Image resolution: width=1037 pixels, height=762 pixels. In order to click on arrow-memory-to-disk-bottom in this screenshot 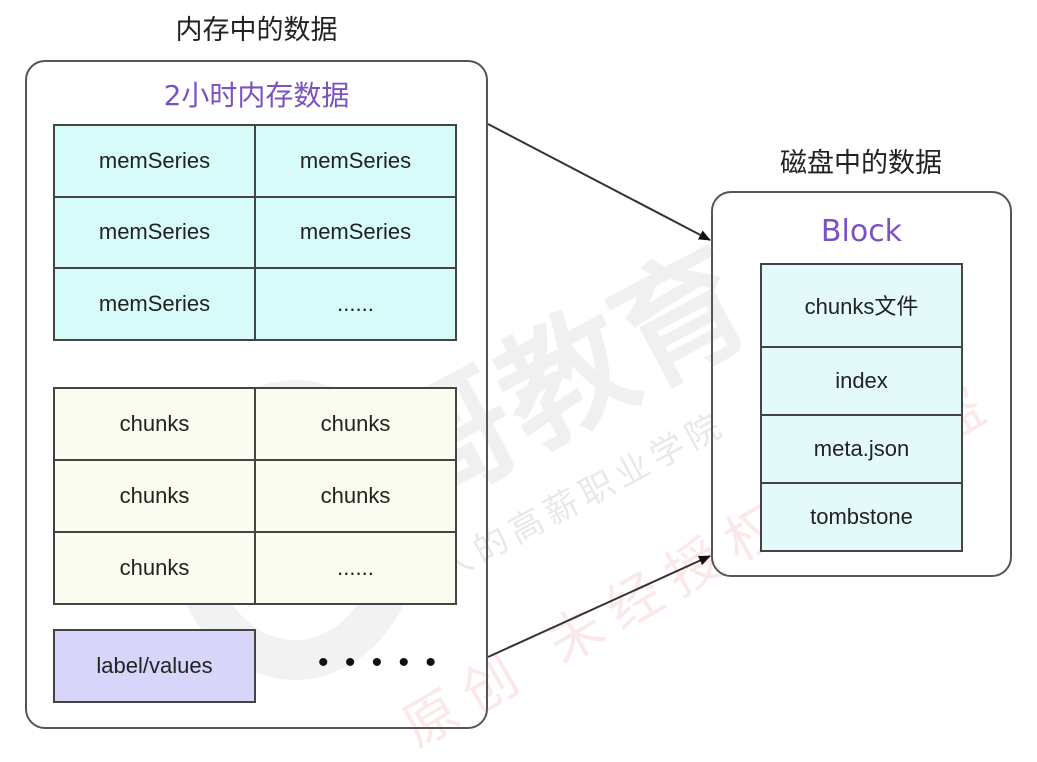, I will do `click(599, 606)`.